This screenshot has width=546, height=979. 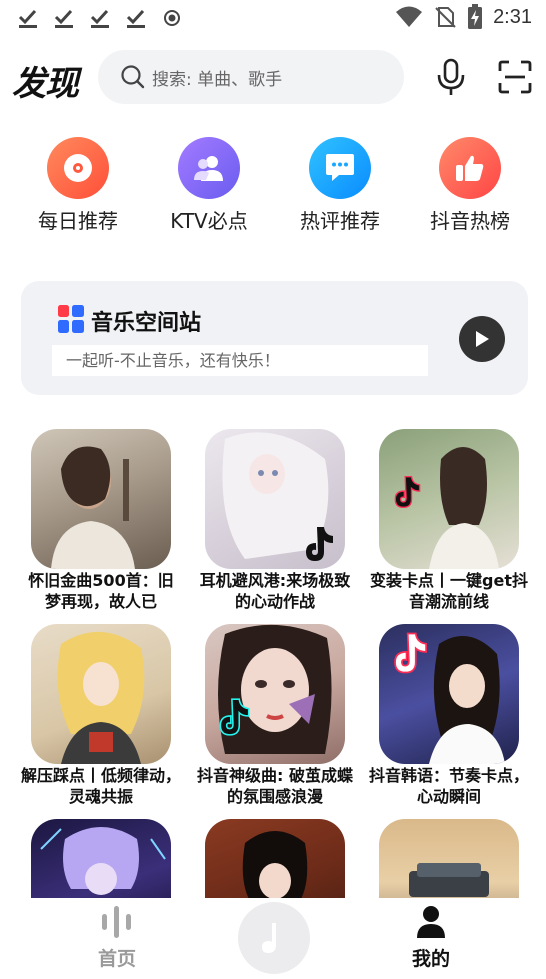 I want to click on bottom-navigation: 首页 我的, so click(x=273, y=938).